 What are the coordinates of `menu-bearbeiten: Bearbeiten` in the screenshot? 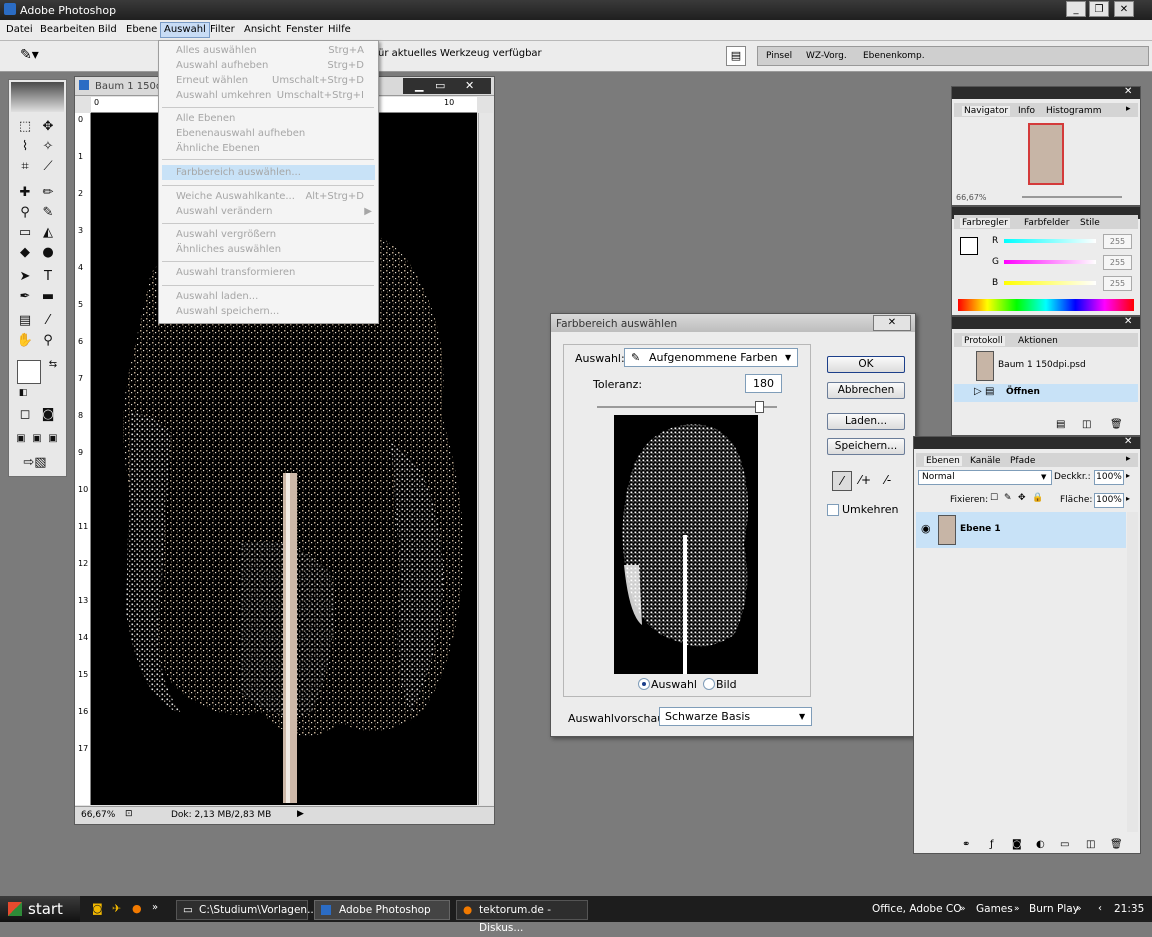 It's located at (67, 29).